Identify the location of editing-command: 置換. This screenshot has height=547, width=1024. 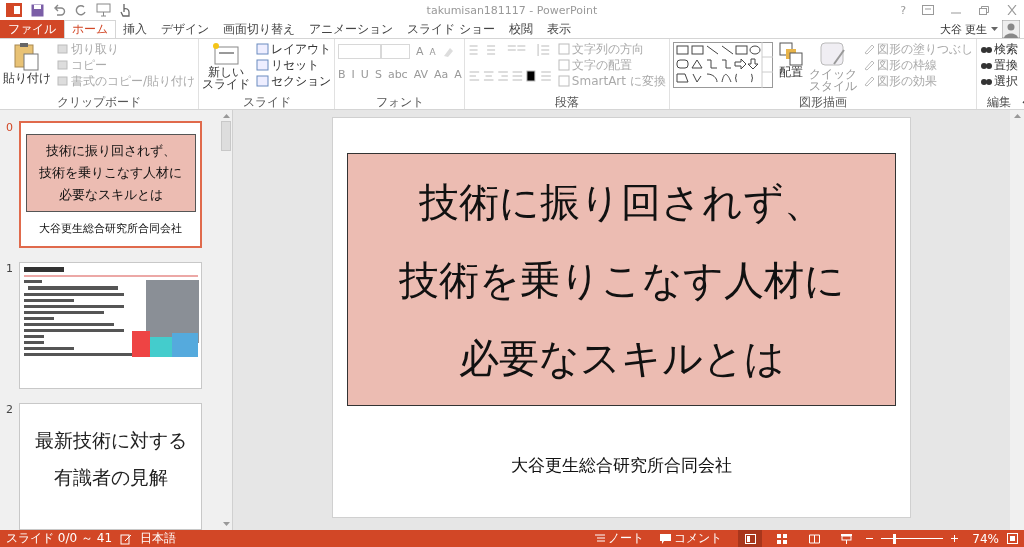
(998, 65).